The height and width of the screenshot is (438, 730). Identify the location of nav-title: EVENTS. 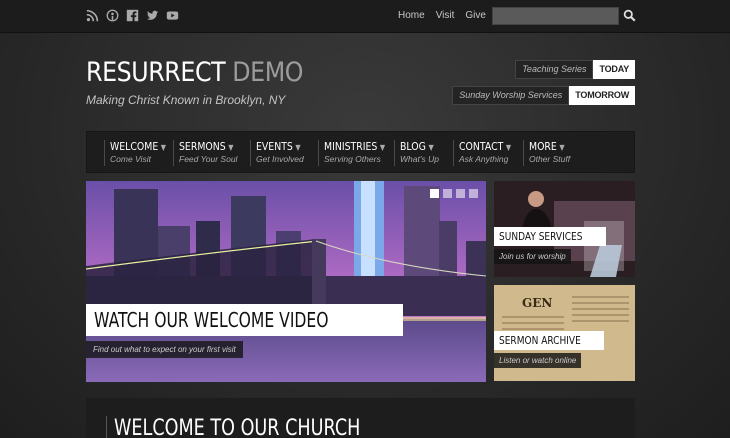
(274, 146).